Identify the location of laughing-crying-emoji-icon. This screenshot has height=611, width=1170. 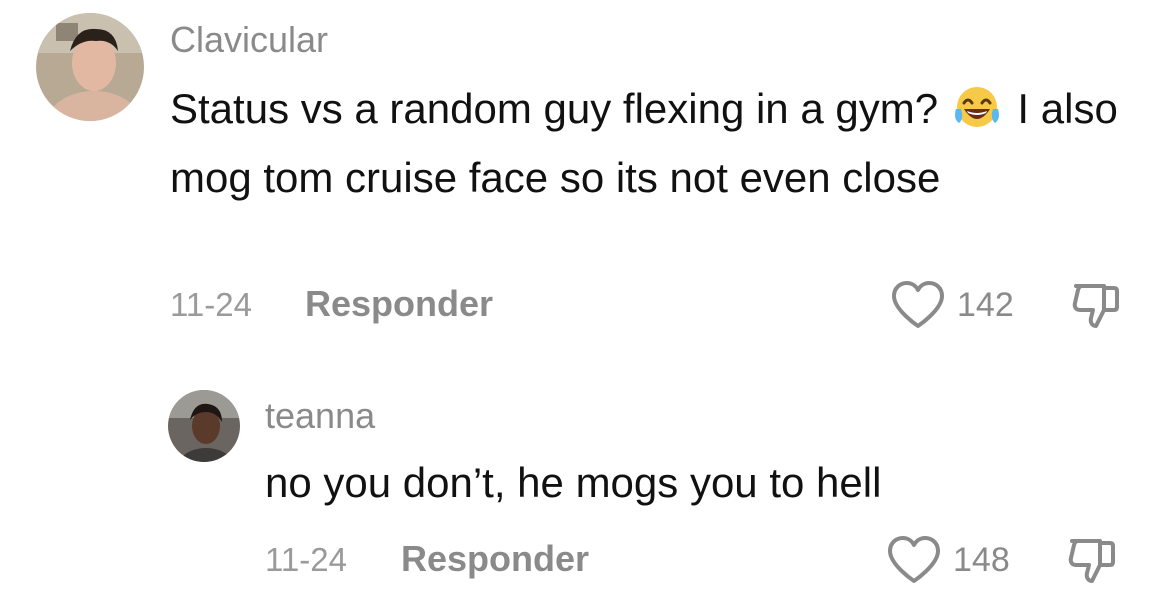
(977, 116).